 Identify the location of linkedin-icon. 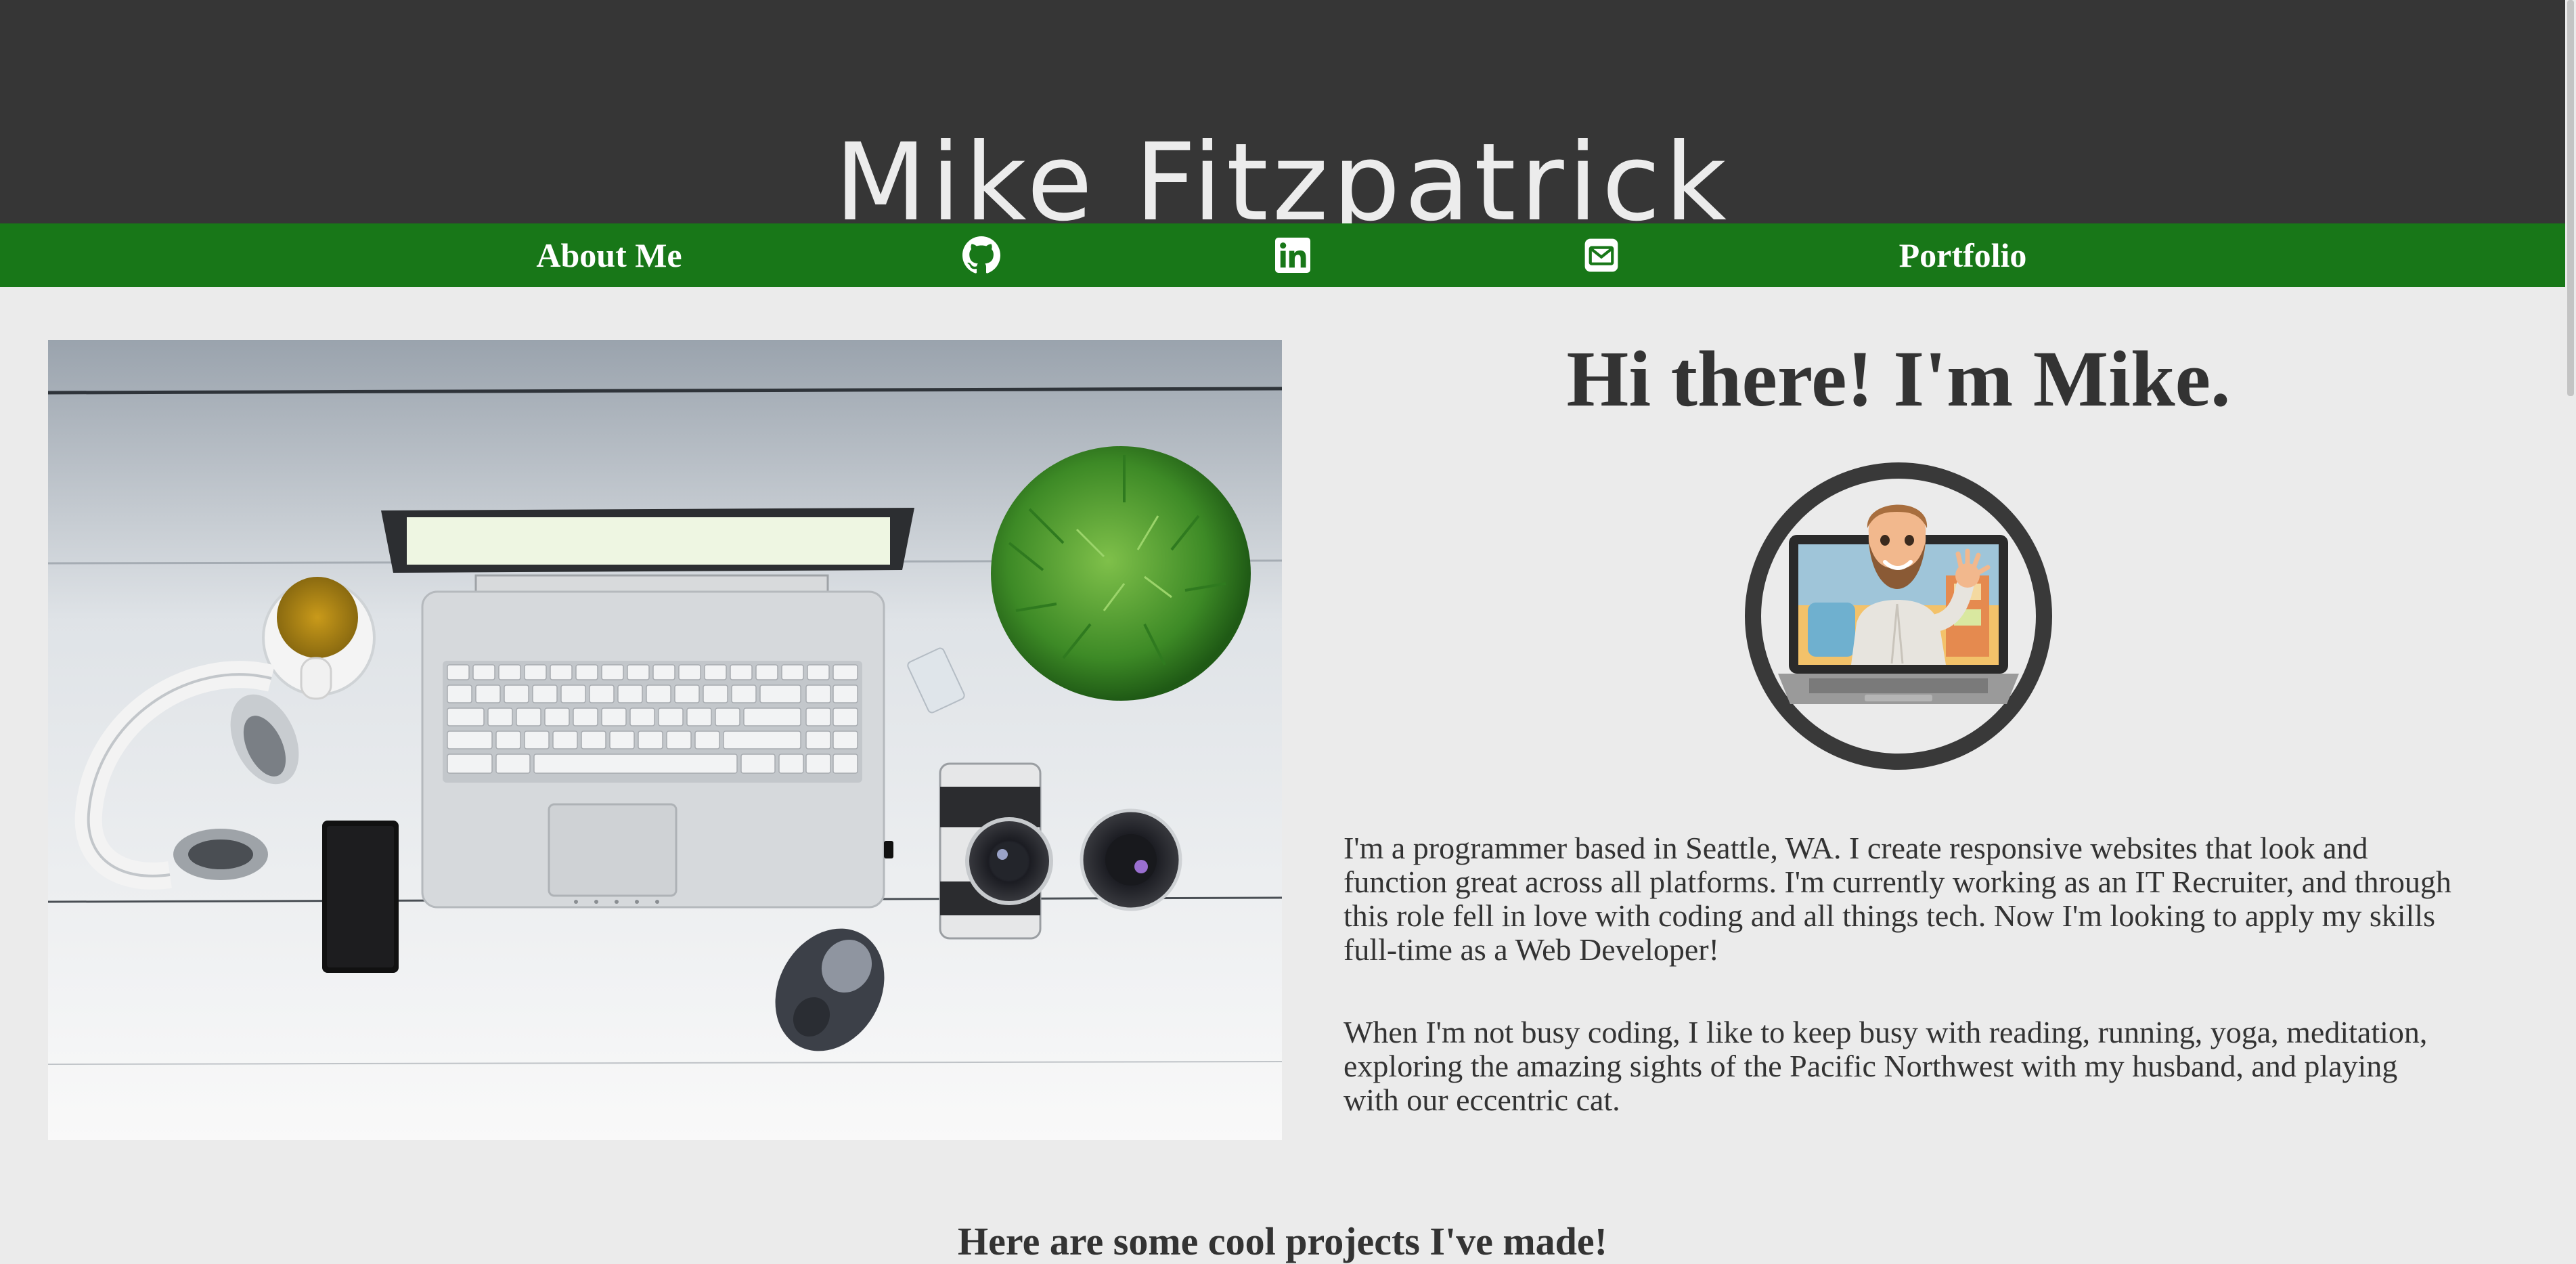
(1292, 255).